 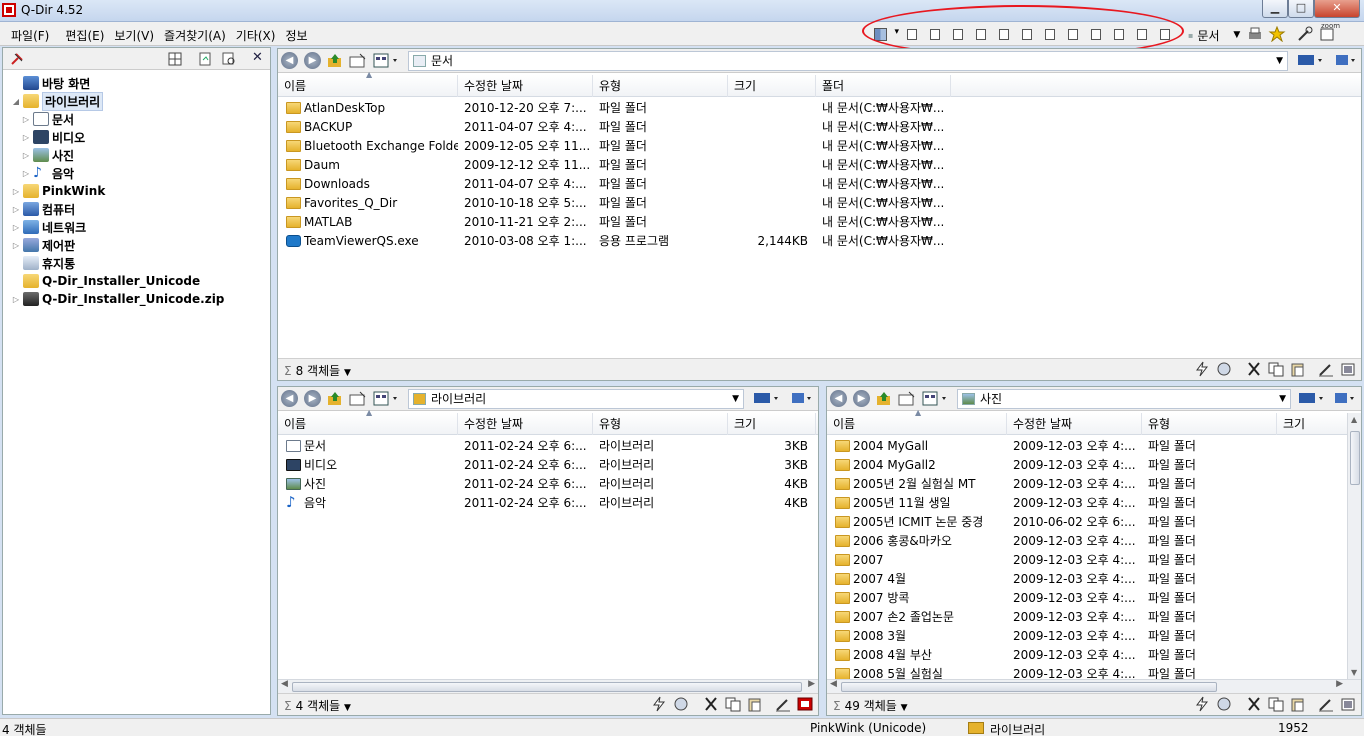 I want to click on tree-item: ▷ 사진, so click(x=47, y=155).